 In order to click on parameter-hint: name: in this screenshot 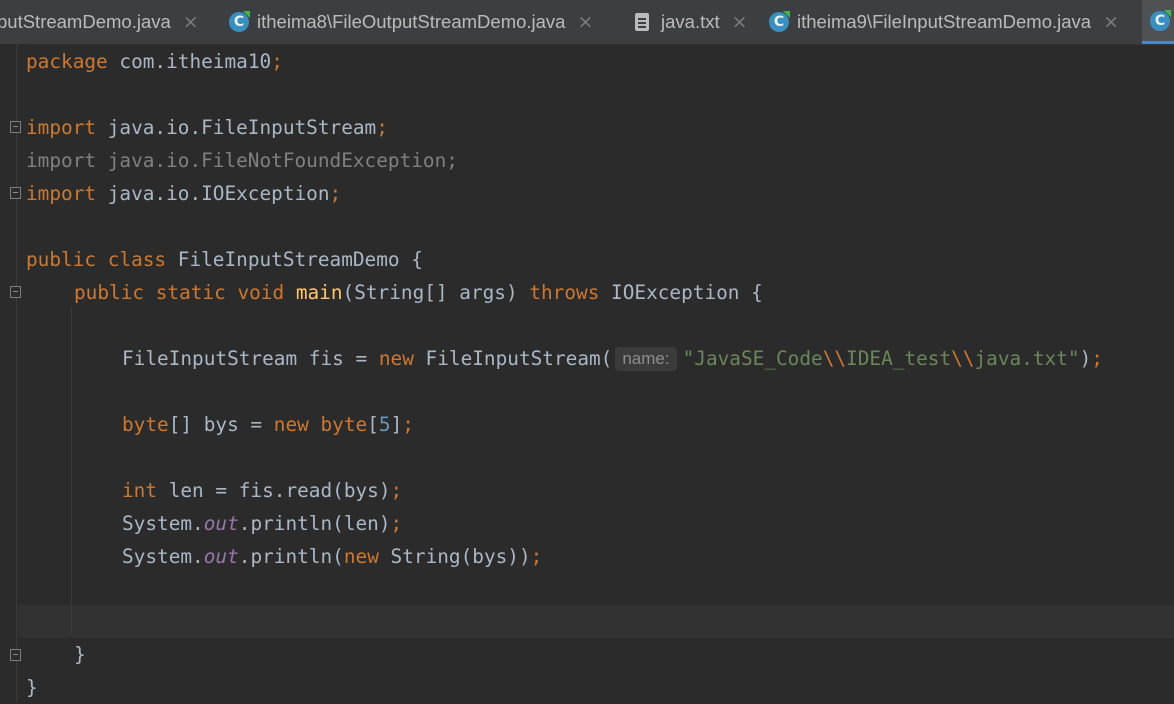, I will do `click(646, 359)`.